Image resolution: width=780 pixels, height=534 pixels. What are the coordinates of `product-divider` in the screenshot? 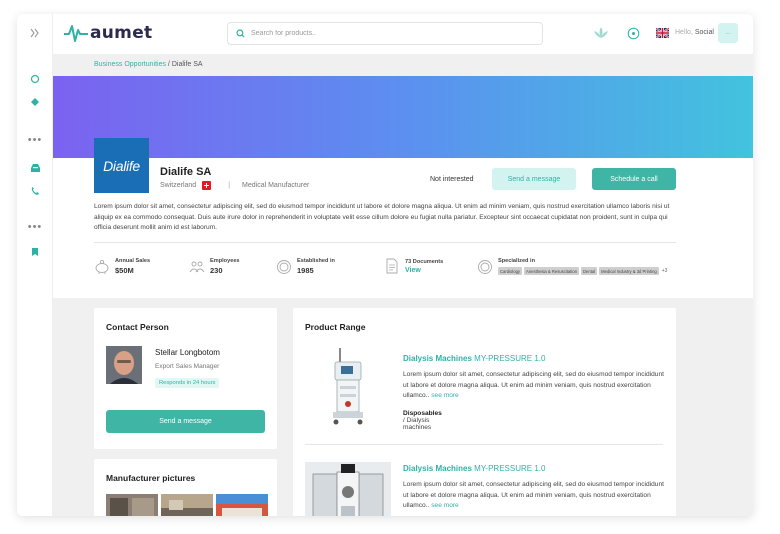 It's located at (484, 444).